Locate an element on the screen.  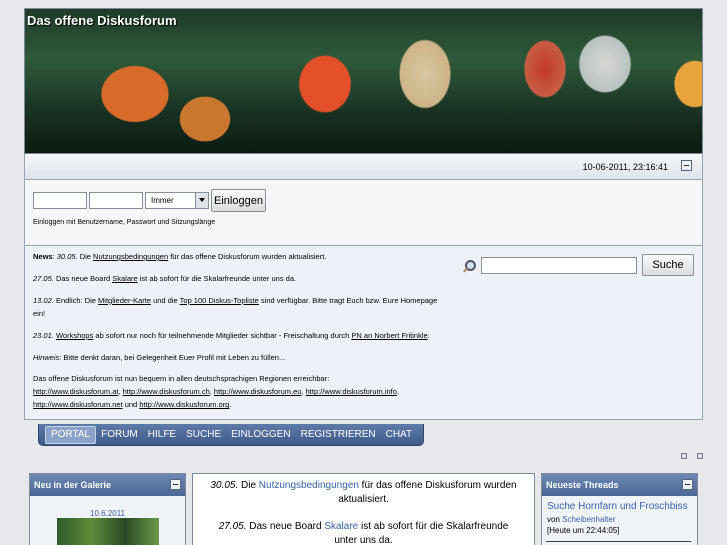
gallery-title: Neu in der Galerie is located at coordinates (73, 485).